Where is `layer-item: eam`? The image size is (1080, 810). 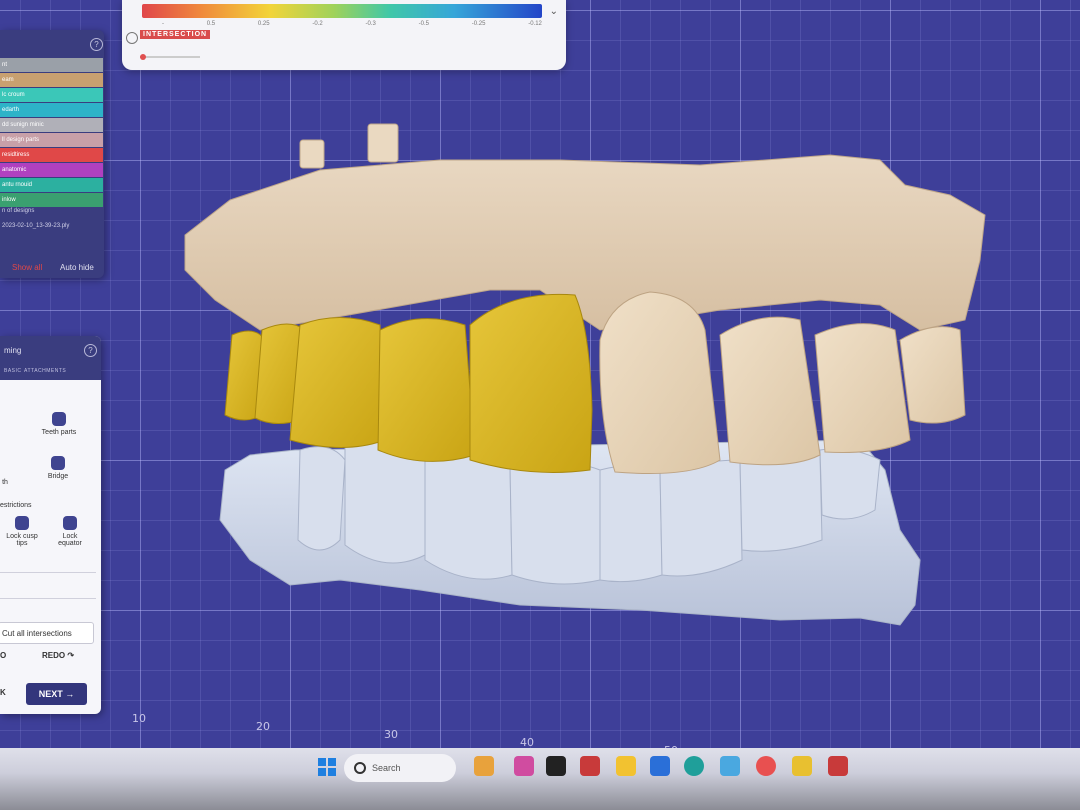 layer-item: eam is located at coordinates (51, 80).